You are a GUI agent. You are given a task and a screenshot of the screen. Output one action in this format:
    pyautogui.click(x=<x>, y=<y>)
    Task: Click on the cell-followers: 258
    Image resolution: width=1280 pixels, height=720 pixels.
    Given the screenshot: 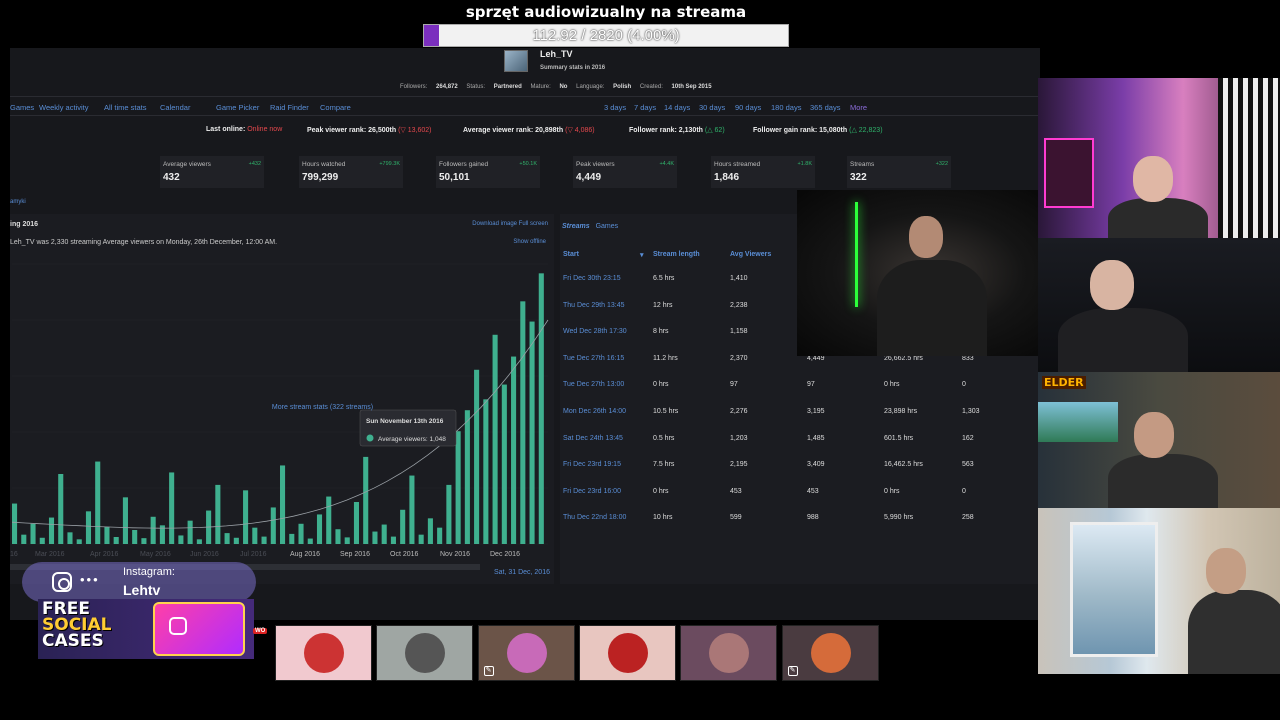 What is the action you would take?
    pyautogui.click(x=968, y=518)
    